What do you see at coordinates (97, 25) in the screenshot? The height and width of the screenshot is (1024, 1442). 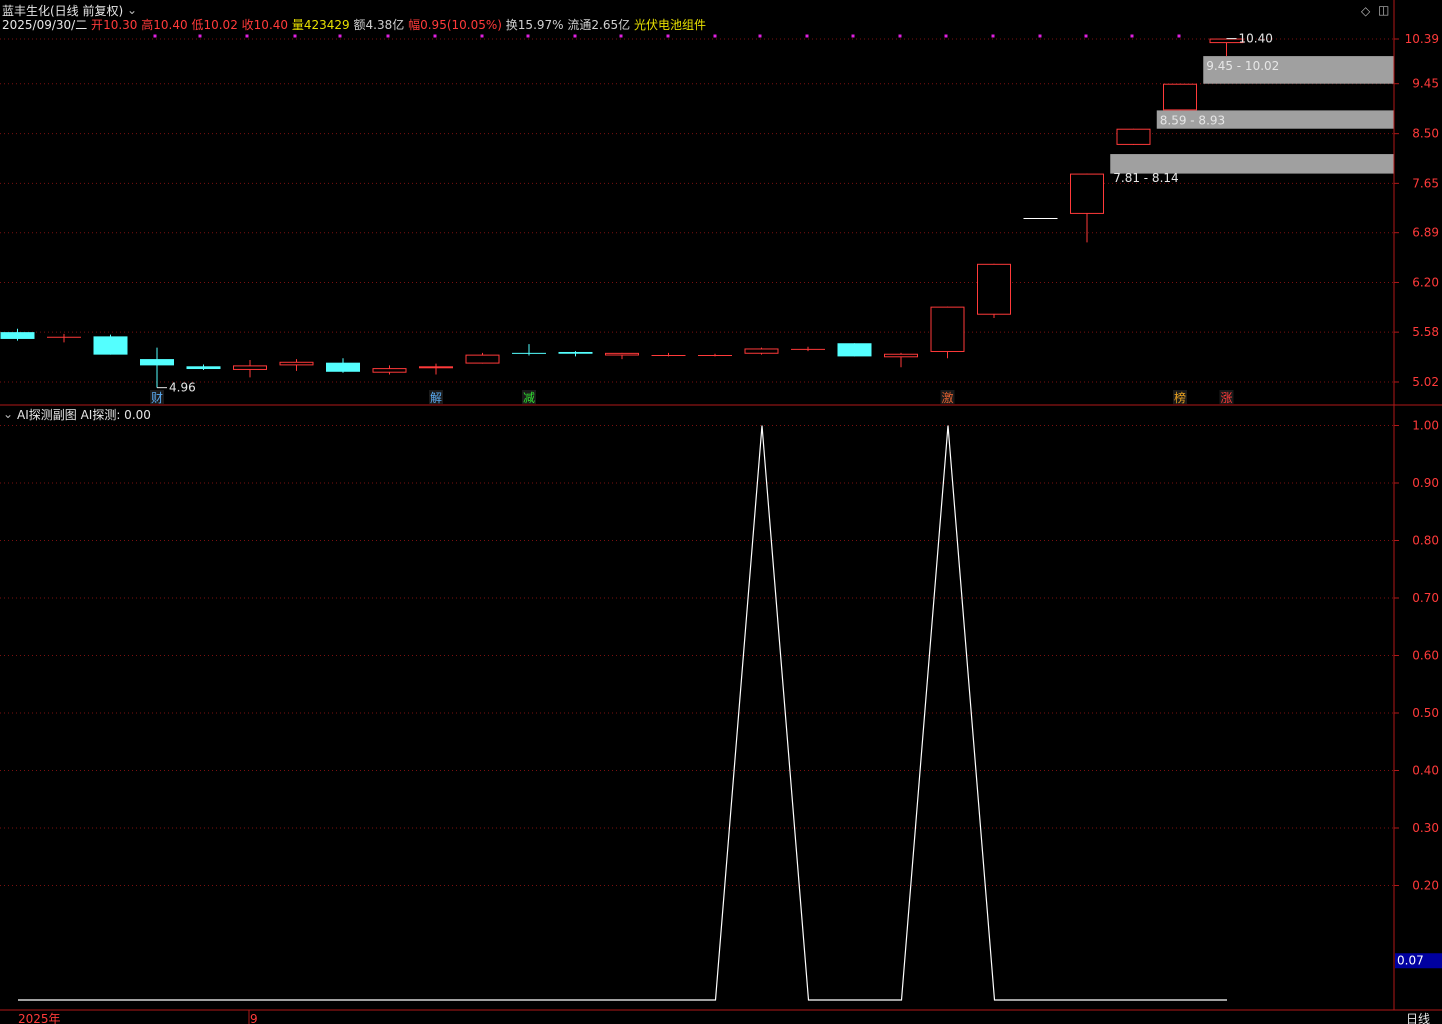 I see `open-label: 开` at bounding box center [97, 25].